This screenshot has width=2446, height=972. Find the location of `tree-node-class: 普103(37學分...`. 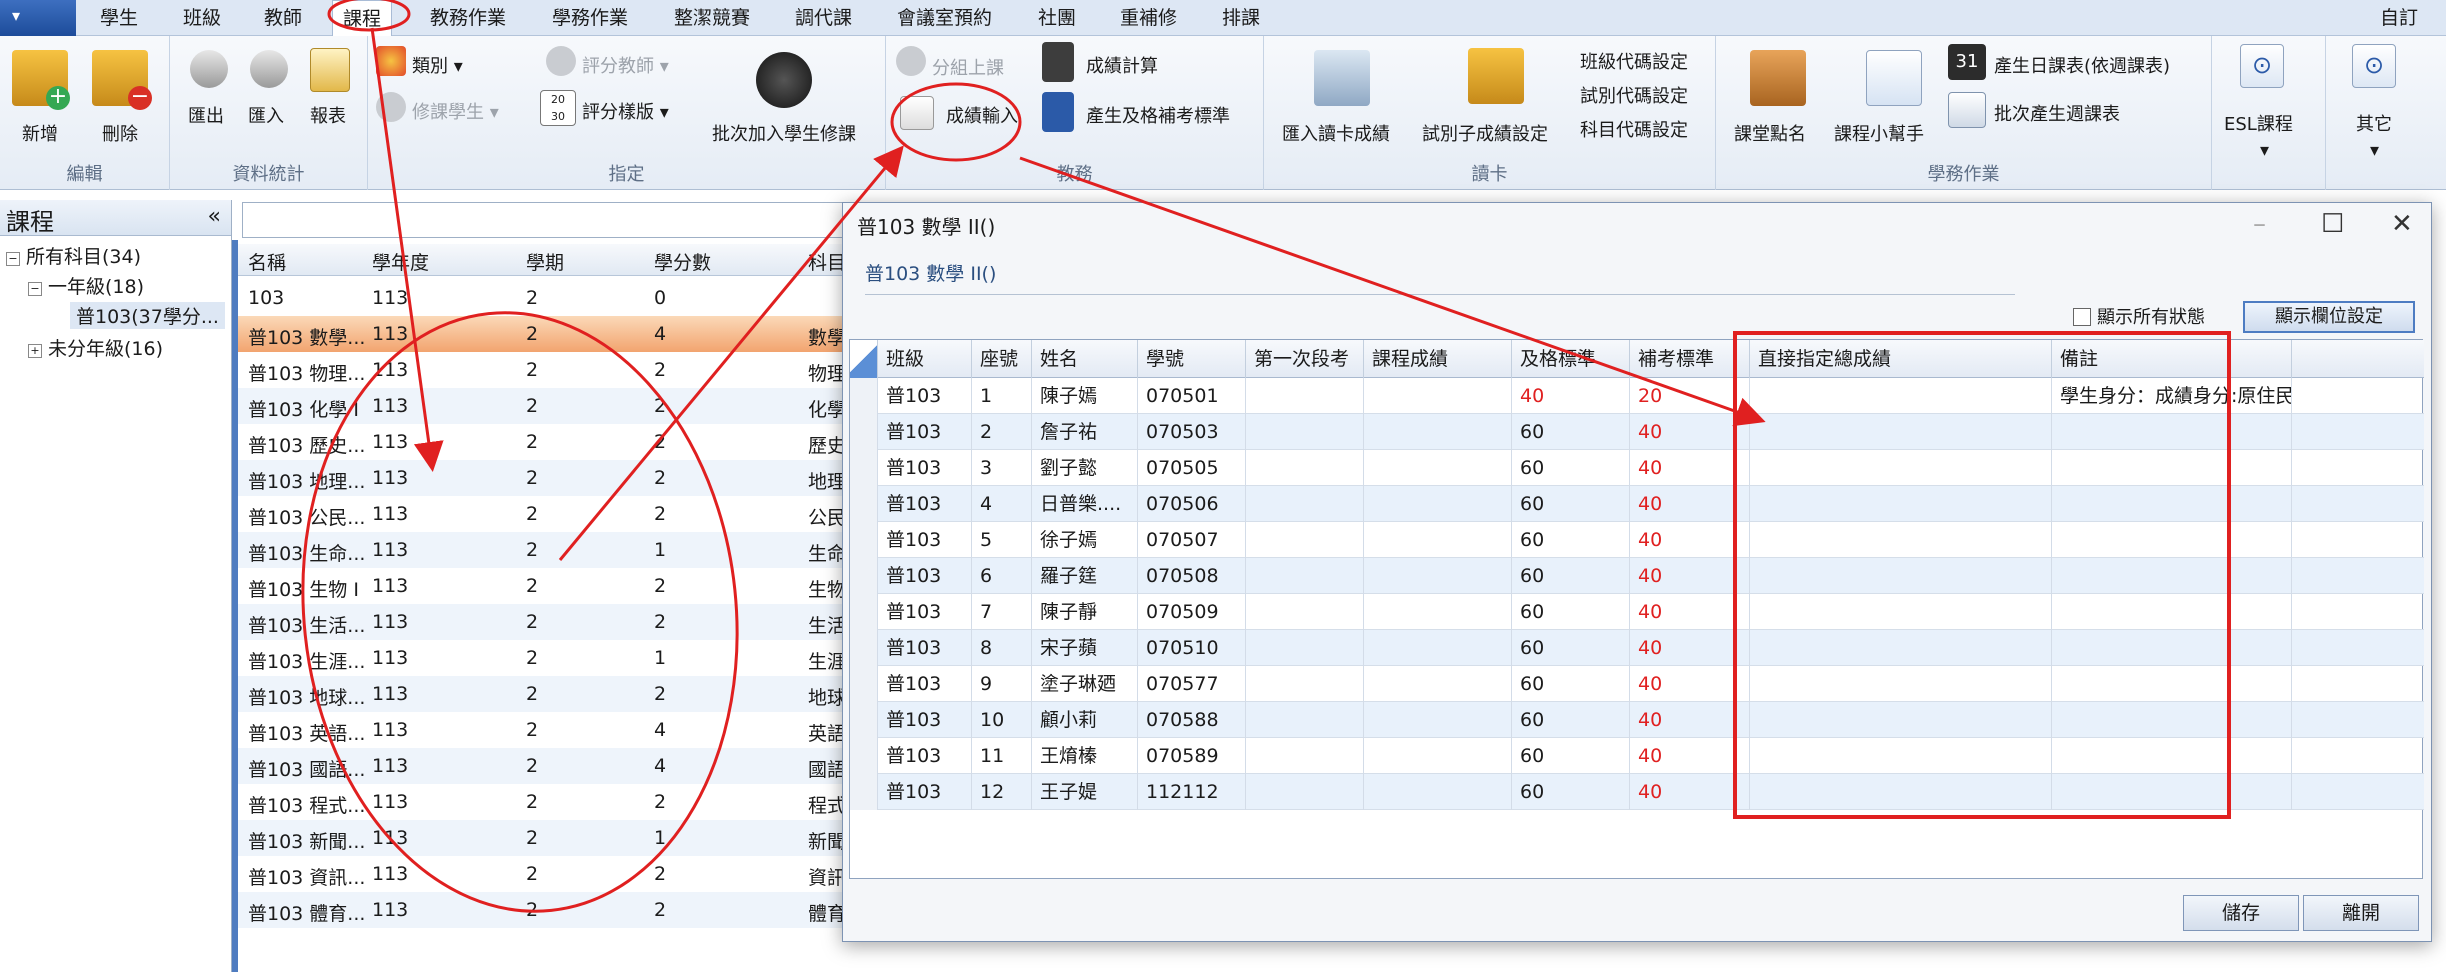

tree-node-class: 普103(37學分... is located at coordinates (147, 315).